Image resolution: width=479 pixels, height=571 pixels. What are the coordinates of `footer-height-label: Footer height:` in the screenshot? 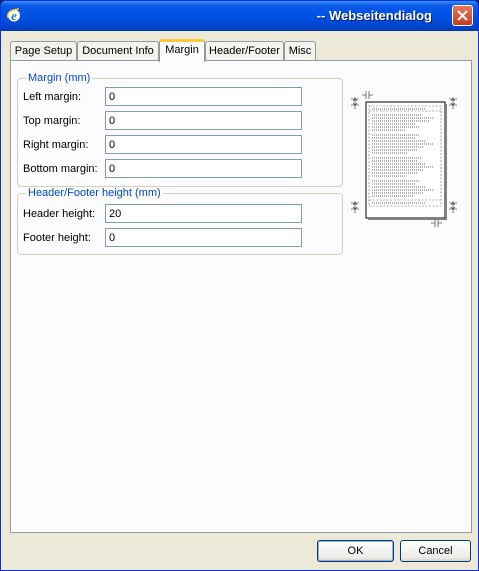 It's located at (57, 238).